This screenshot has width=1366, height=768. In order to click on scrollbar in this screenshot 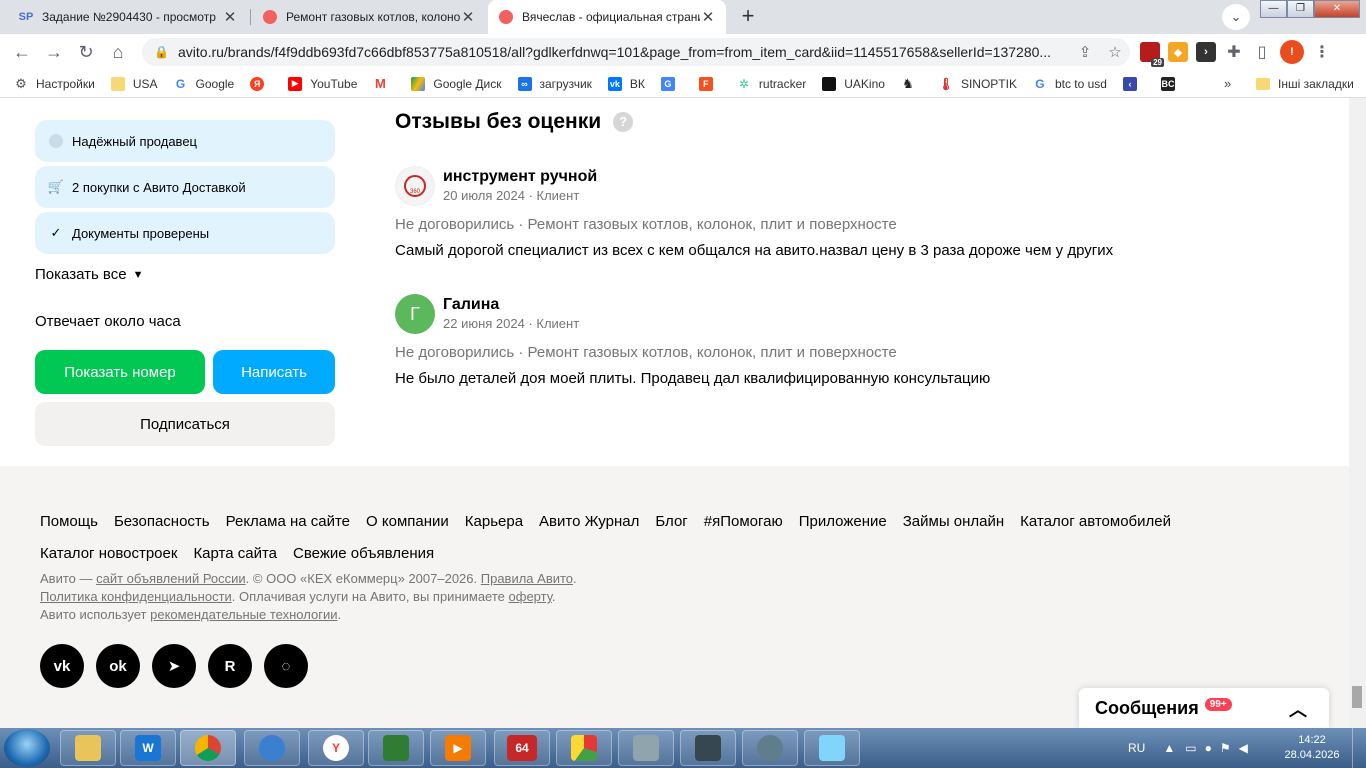, I will do `click(1357, 413)`.